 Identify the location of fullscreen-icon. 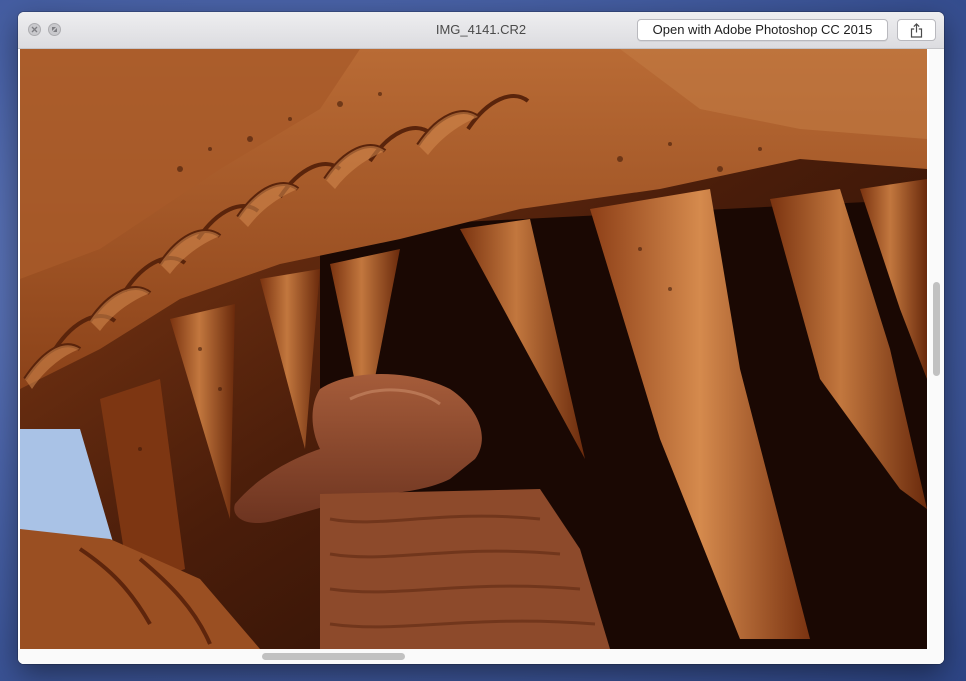
(54, 29).